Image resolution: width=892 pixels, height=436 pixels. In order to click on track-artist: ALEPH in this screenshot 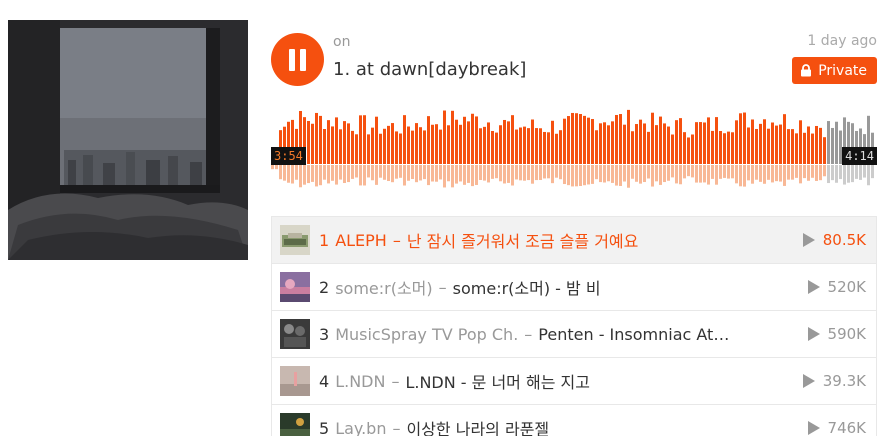, I will do `click(361, 240)`.